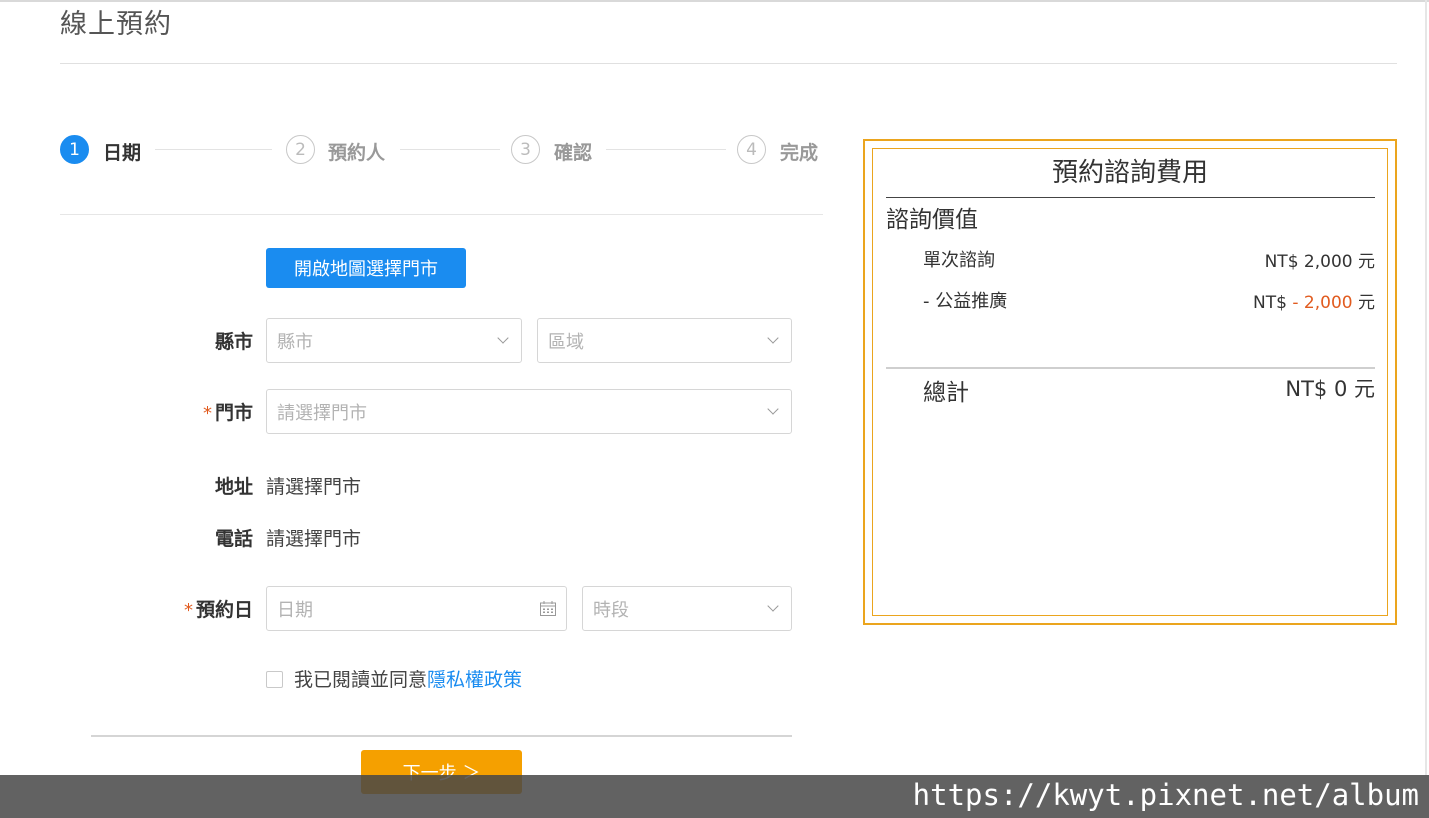 Image resolution: width=1429 pixels, height=818 pixels. Describe the element at coordinates (566, 342) in the screenshot. I see `district-placeholder: 區域` at that location.